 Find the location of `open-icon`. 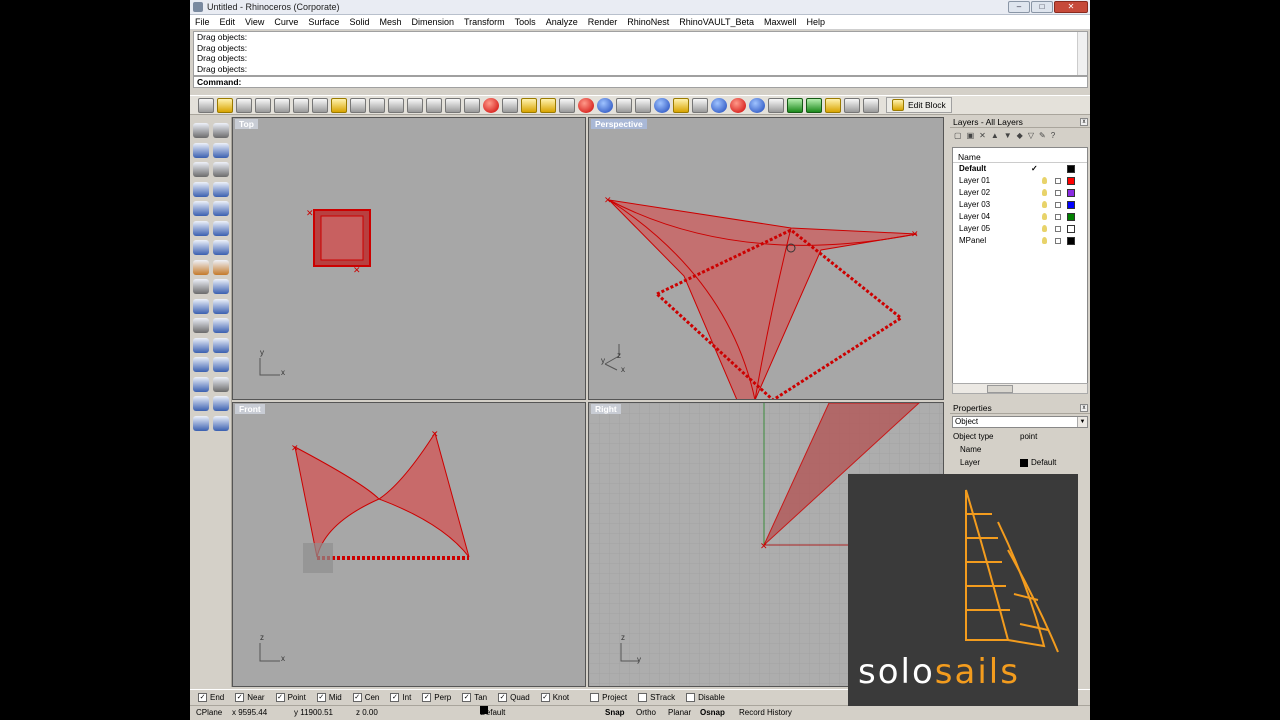

open-icon is located at coordinates (225, 105).